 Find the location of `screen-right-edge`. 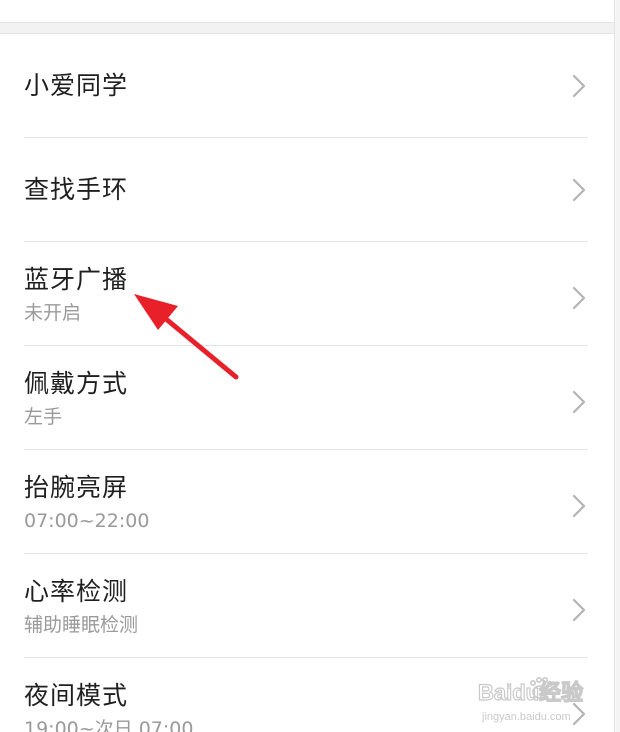

screen-right-edge is located at coordinates (617, 366).